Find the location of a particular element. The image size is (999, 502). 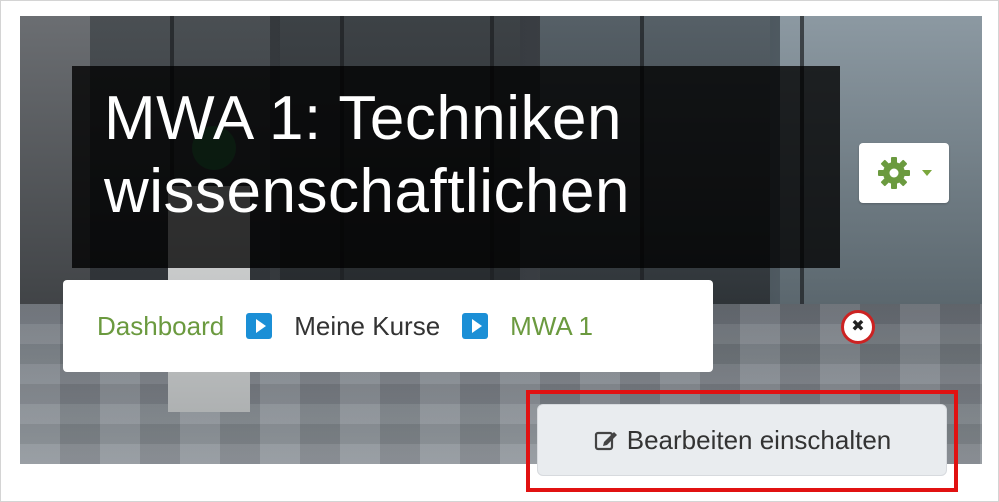

breadcrumb-my-courses: Meine Kurse is located at coordinates (367, 326).